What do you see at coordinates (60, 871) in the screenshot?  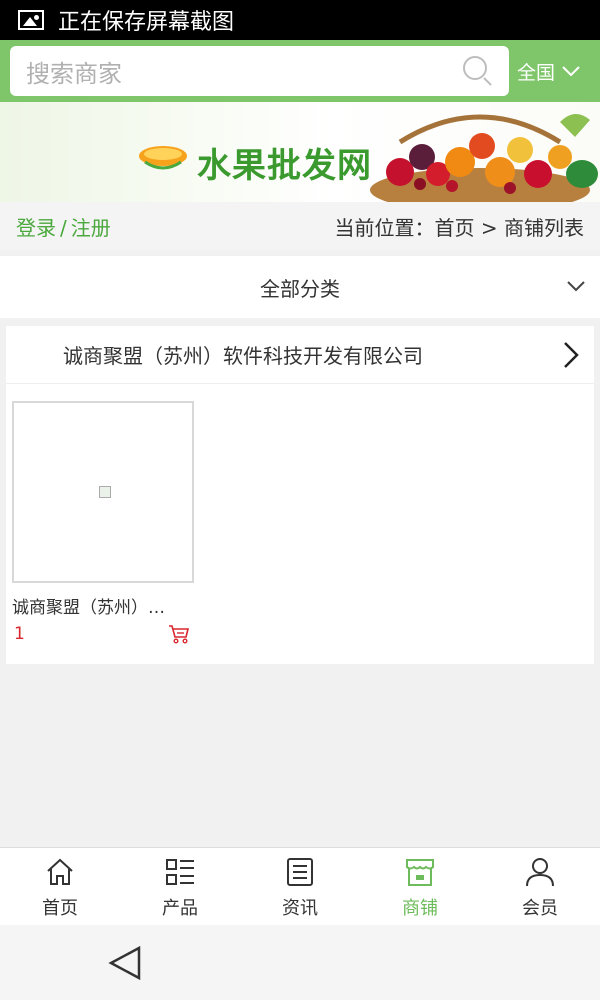 I see `home-icon` at bounding box center [60, 871].